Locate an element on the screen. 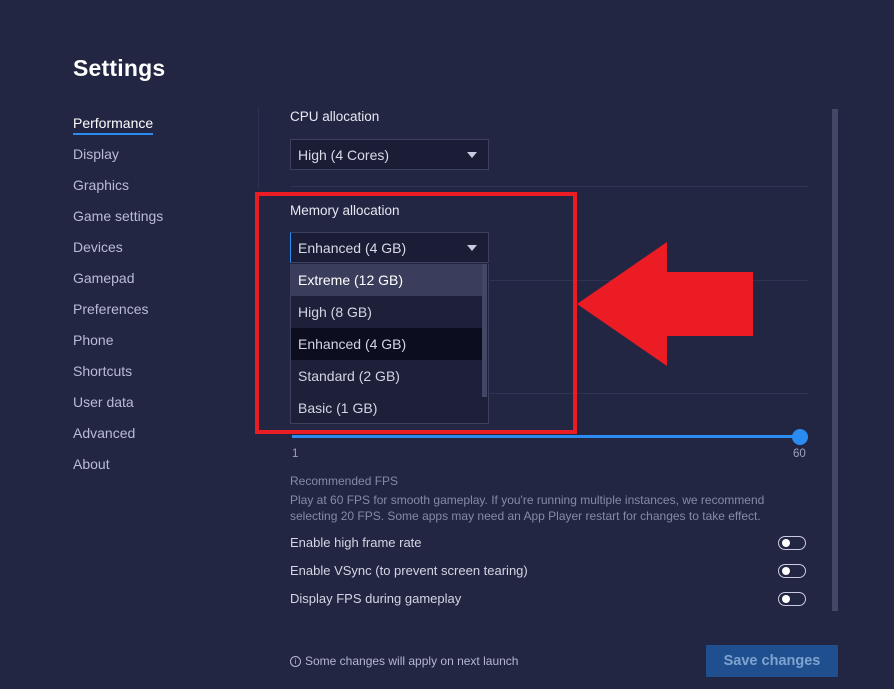 This screenshot has width=894, height=689. cpu-allocation-value: High (4 Cores) is located at coordinates (344, 155).